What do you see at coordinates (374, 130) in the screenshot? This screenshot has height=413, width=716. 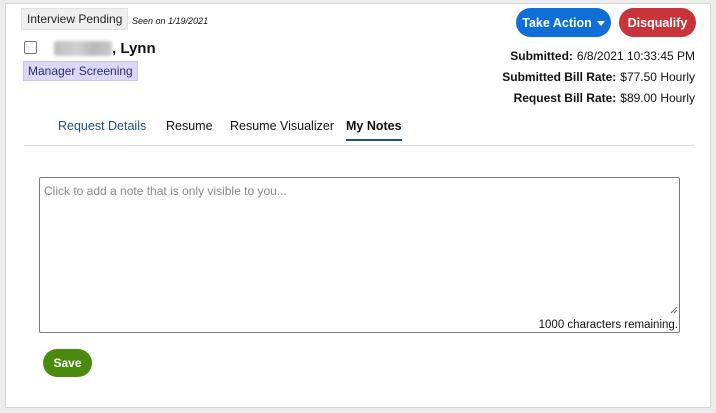 I see `tab-my-notes: My Notes` at bounding box center [374, 130].